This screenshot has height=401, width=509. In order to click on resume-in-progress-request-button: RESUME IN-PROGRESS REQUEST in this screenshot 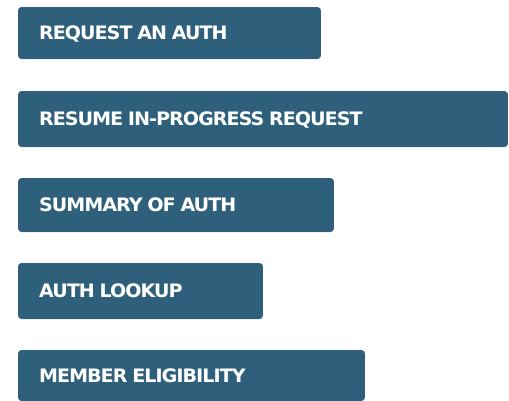, I will do `click(263, 119)`.